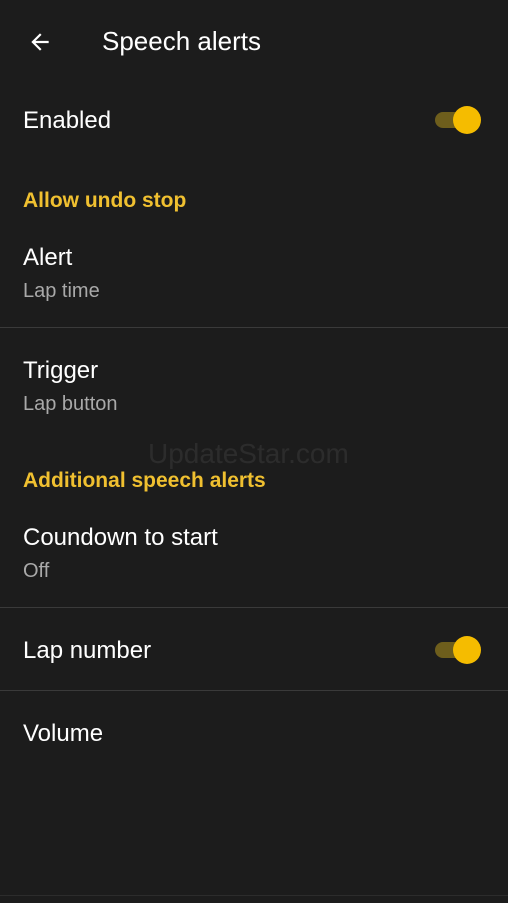  Describe the element at coordinates (254, 895) in the screenshot. I see `bottom-edge` at that location.